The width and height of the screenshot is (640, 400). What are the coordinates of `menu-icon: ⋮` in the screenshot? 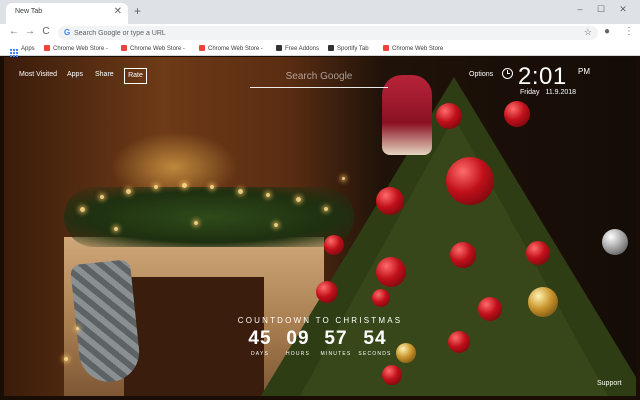 It's located at (629, 31).